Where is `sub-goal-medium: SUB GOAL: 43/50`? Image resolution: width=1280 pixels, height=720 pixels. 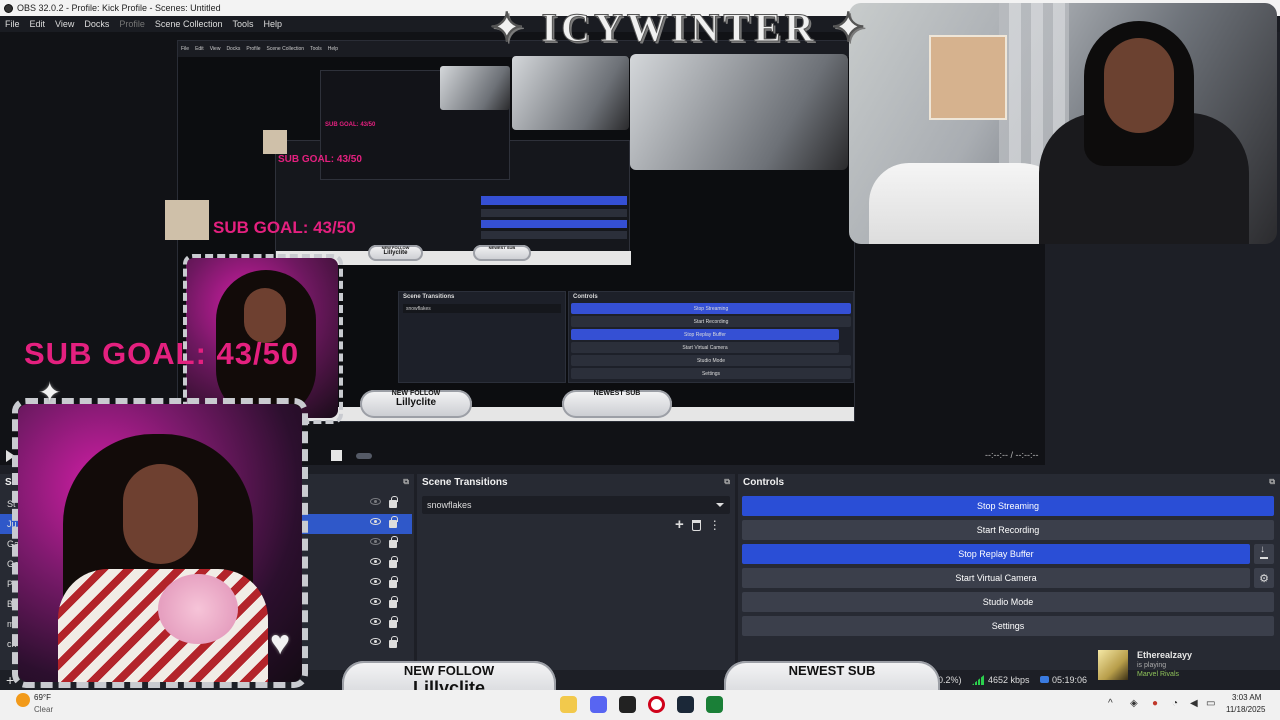
sub-goal-medium: SUB GOAL: 43/50 is located at coordinates (284, 227).